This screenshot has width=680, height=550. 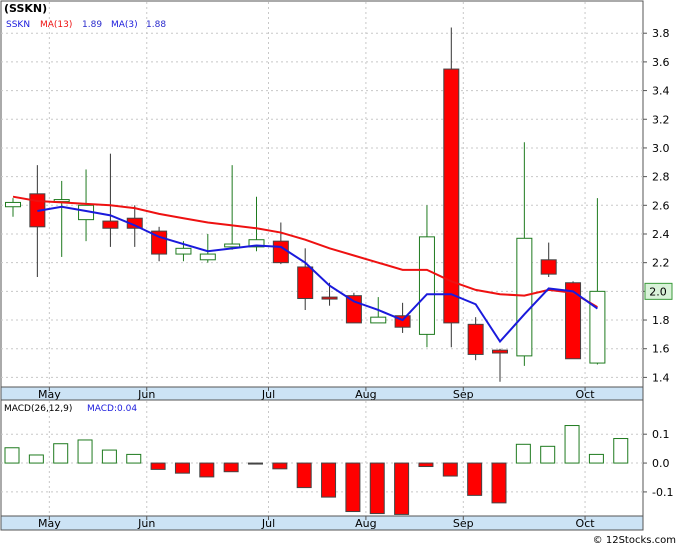 I want to click on price-month-strip, so click(x=322, y=393).